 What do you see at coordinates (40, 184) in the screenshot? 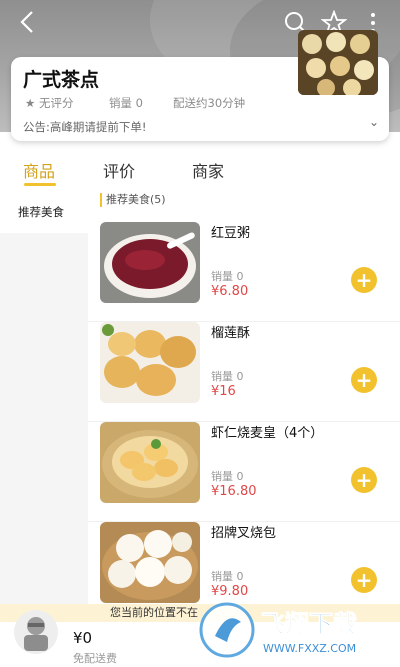
I see `active-tab-indicator` at bounding box center [40, 184].